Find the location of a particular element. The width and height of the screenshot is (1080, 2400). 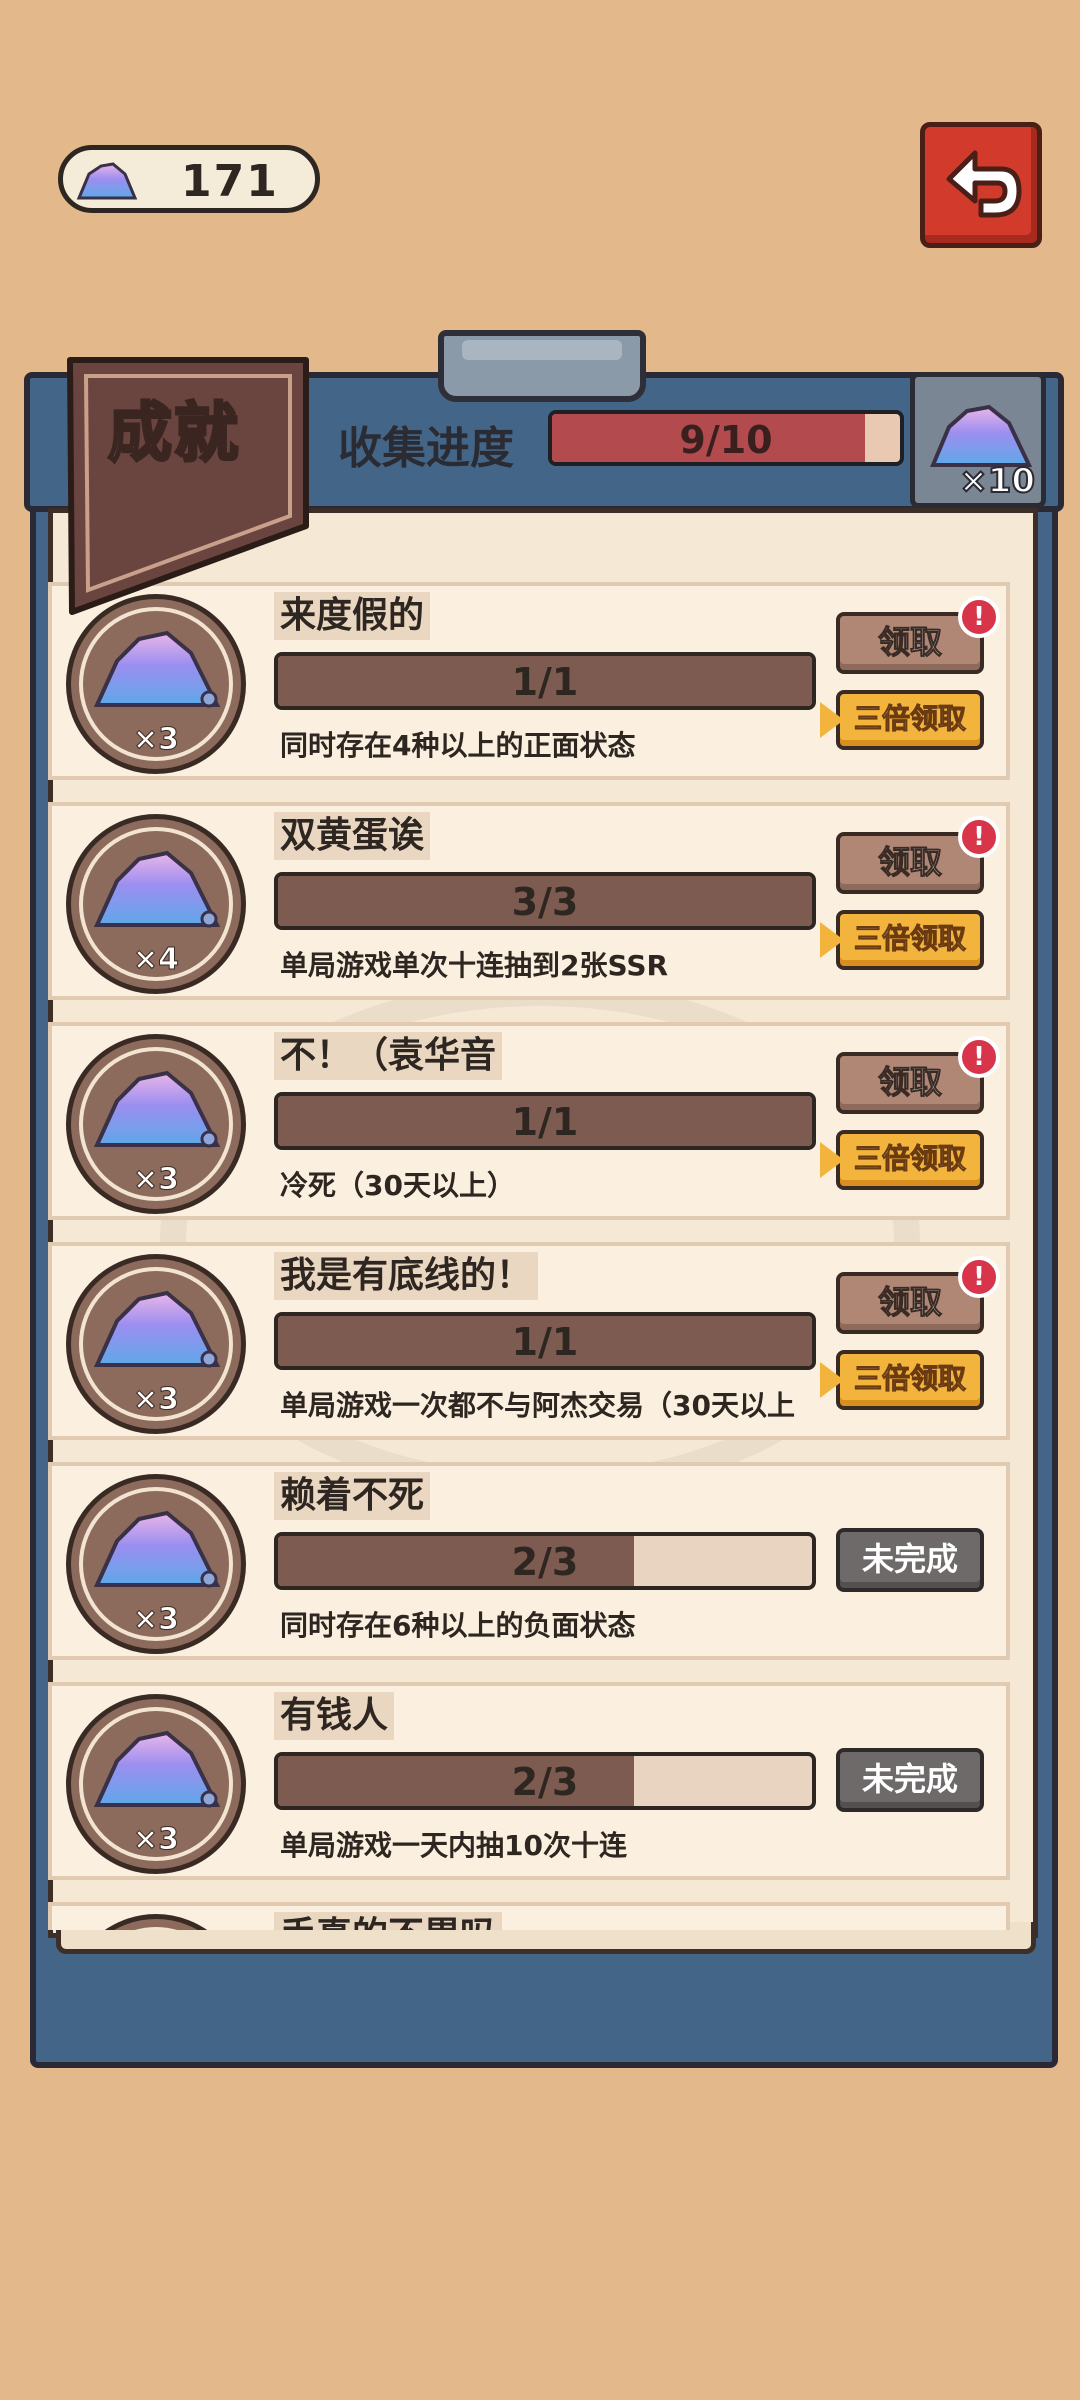

achievement-description: 单局游戏一天内抽10次十连 is located at coordinates (453, 1845).